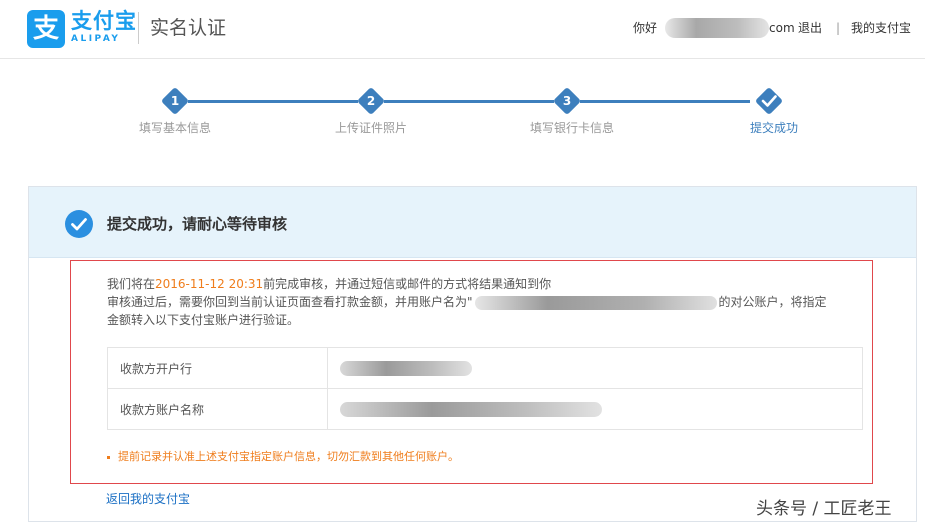 This screenshot has width=925, height=526. I want to click on payee-account-name-value, so click(595, 409).